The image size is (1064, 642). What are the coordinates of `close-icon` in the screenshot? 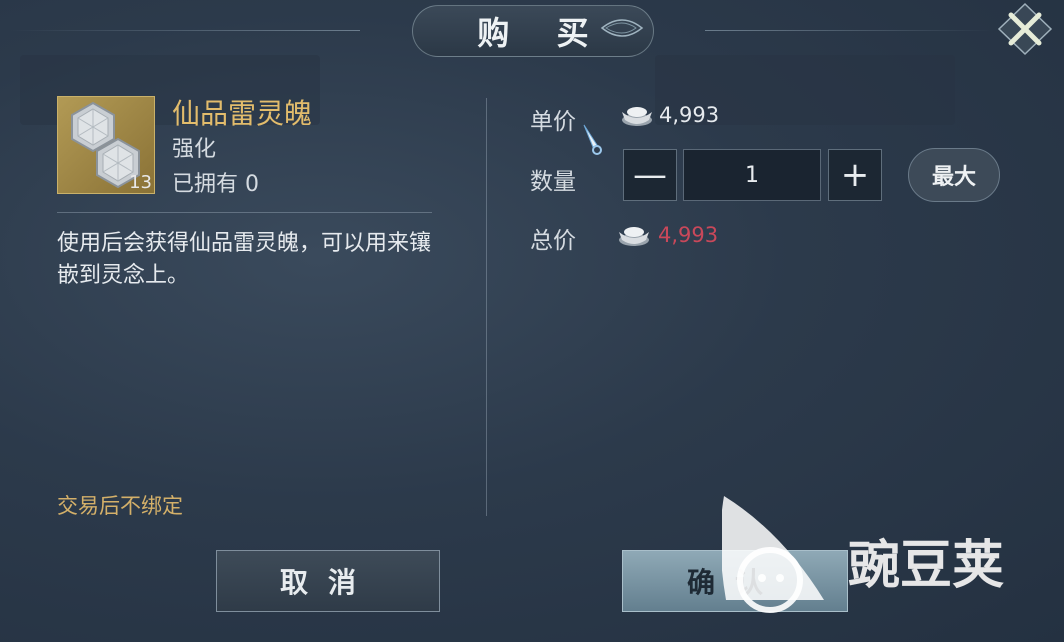 It's located at (1025, 29).